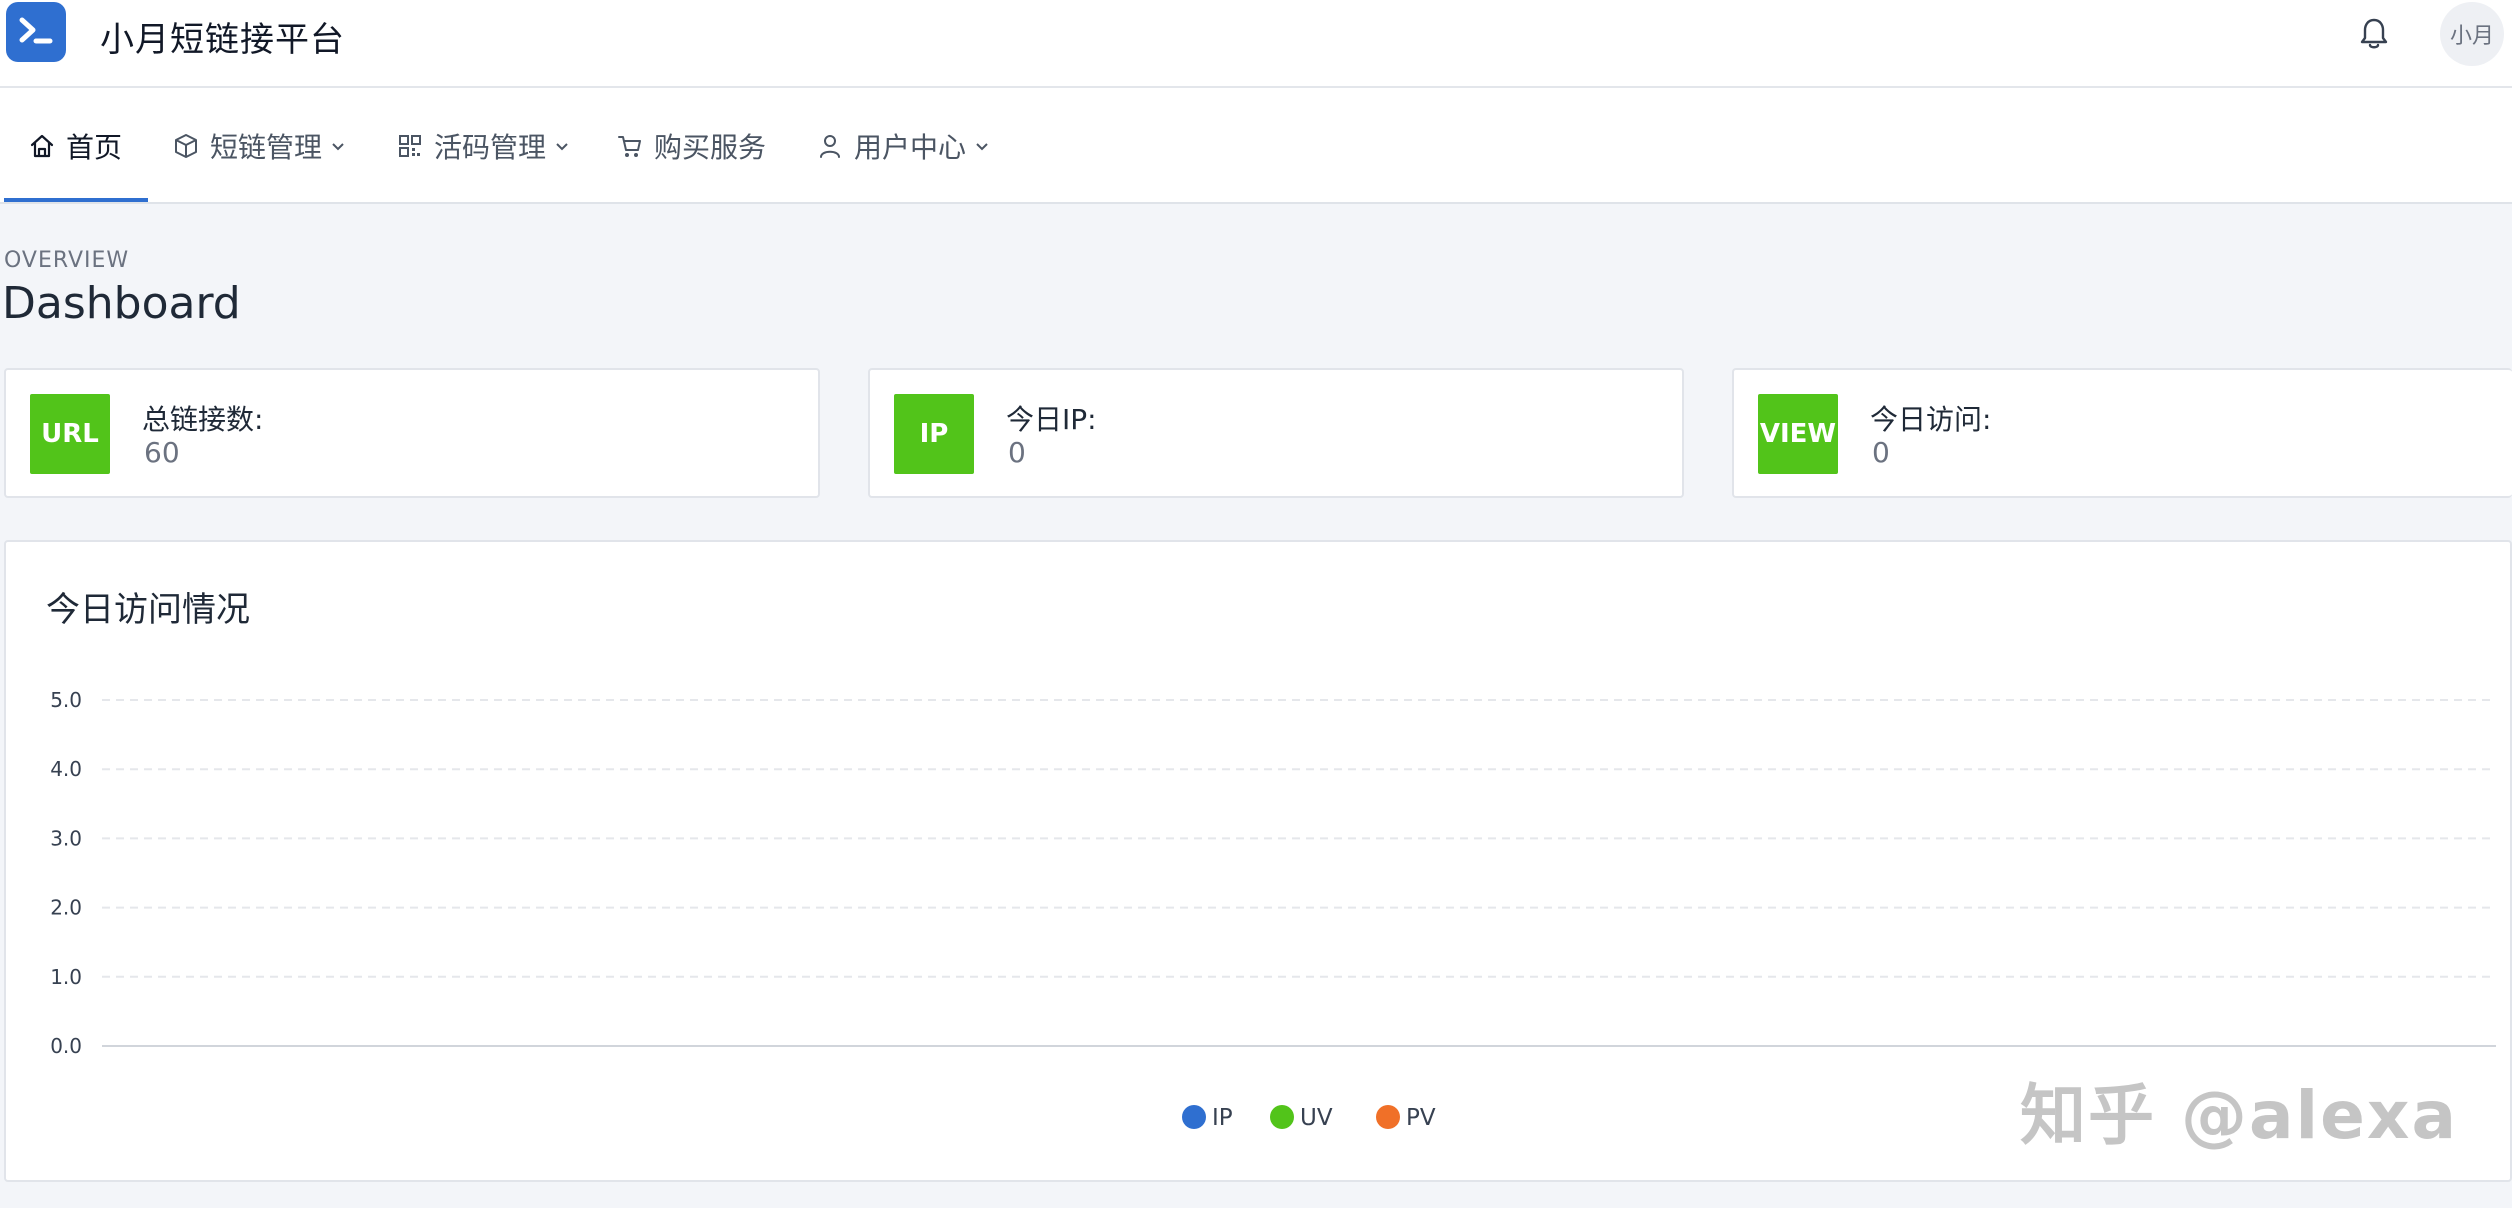 This screenshot has width=2512, height=1208. What do you see at coordinates (66, 700) in the screenshot?
I see `y-tick-label: 5.0` at bounding box center [66, 700].